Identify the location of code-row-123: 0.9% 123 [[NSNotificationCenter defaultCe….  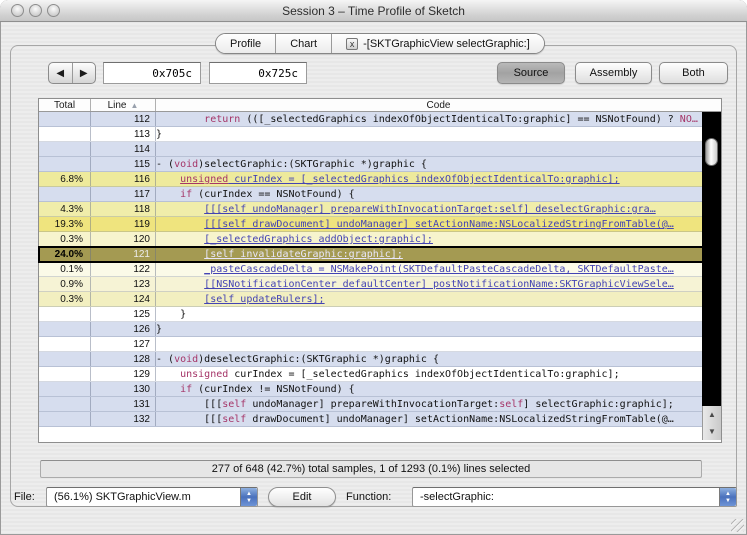
(371, 284).